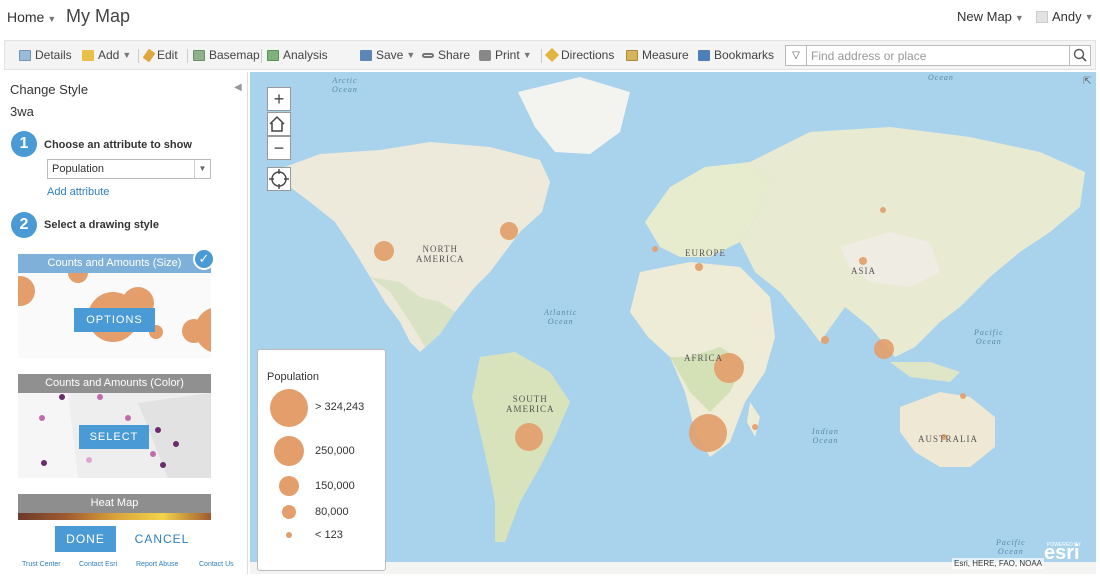 This screenshot has width=1100, height=577. I want to click on step-1-badge: 1, so click(24, 144).